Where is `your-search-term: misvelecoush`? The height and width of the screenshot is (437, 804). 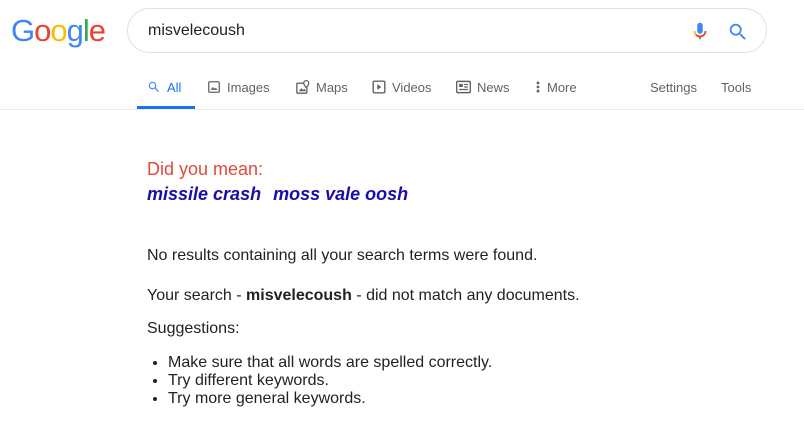
your-search-term: misvelecoush is located at coordinates (299, 295).